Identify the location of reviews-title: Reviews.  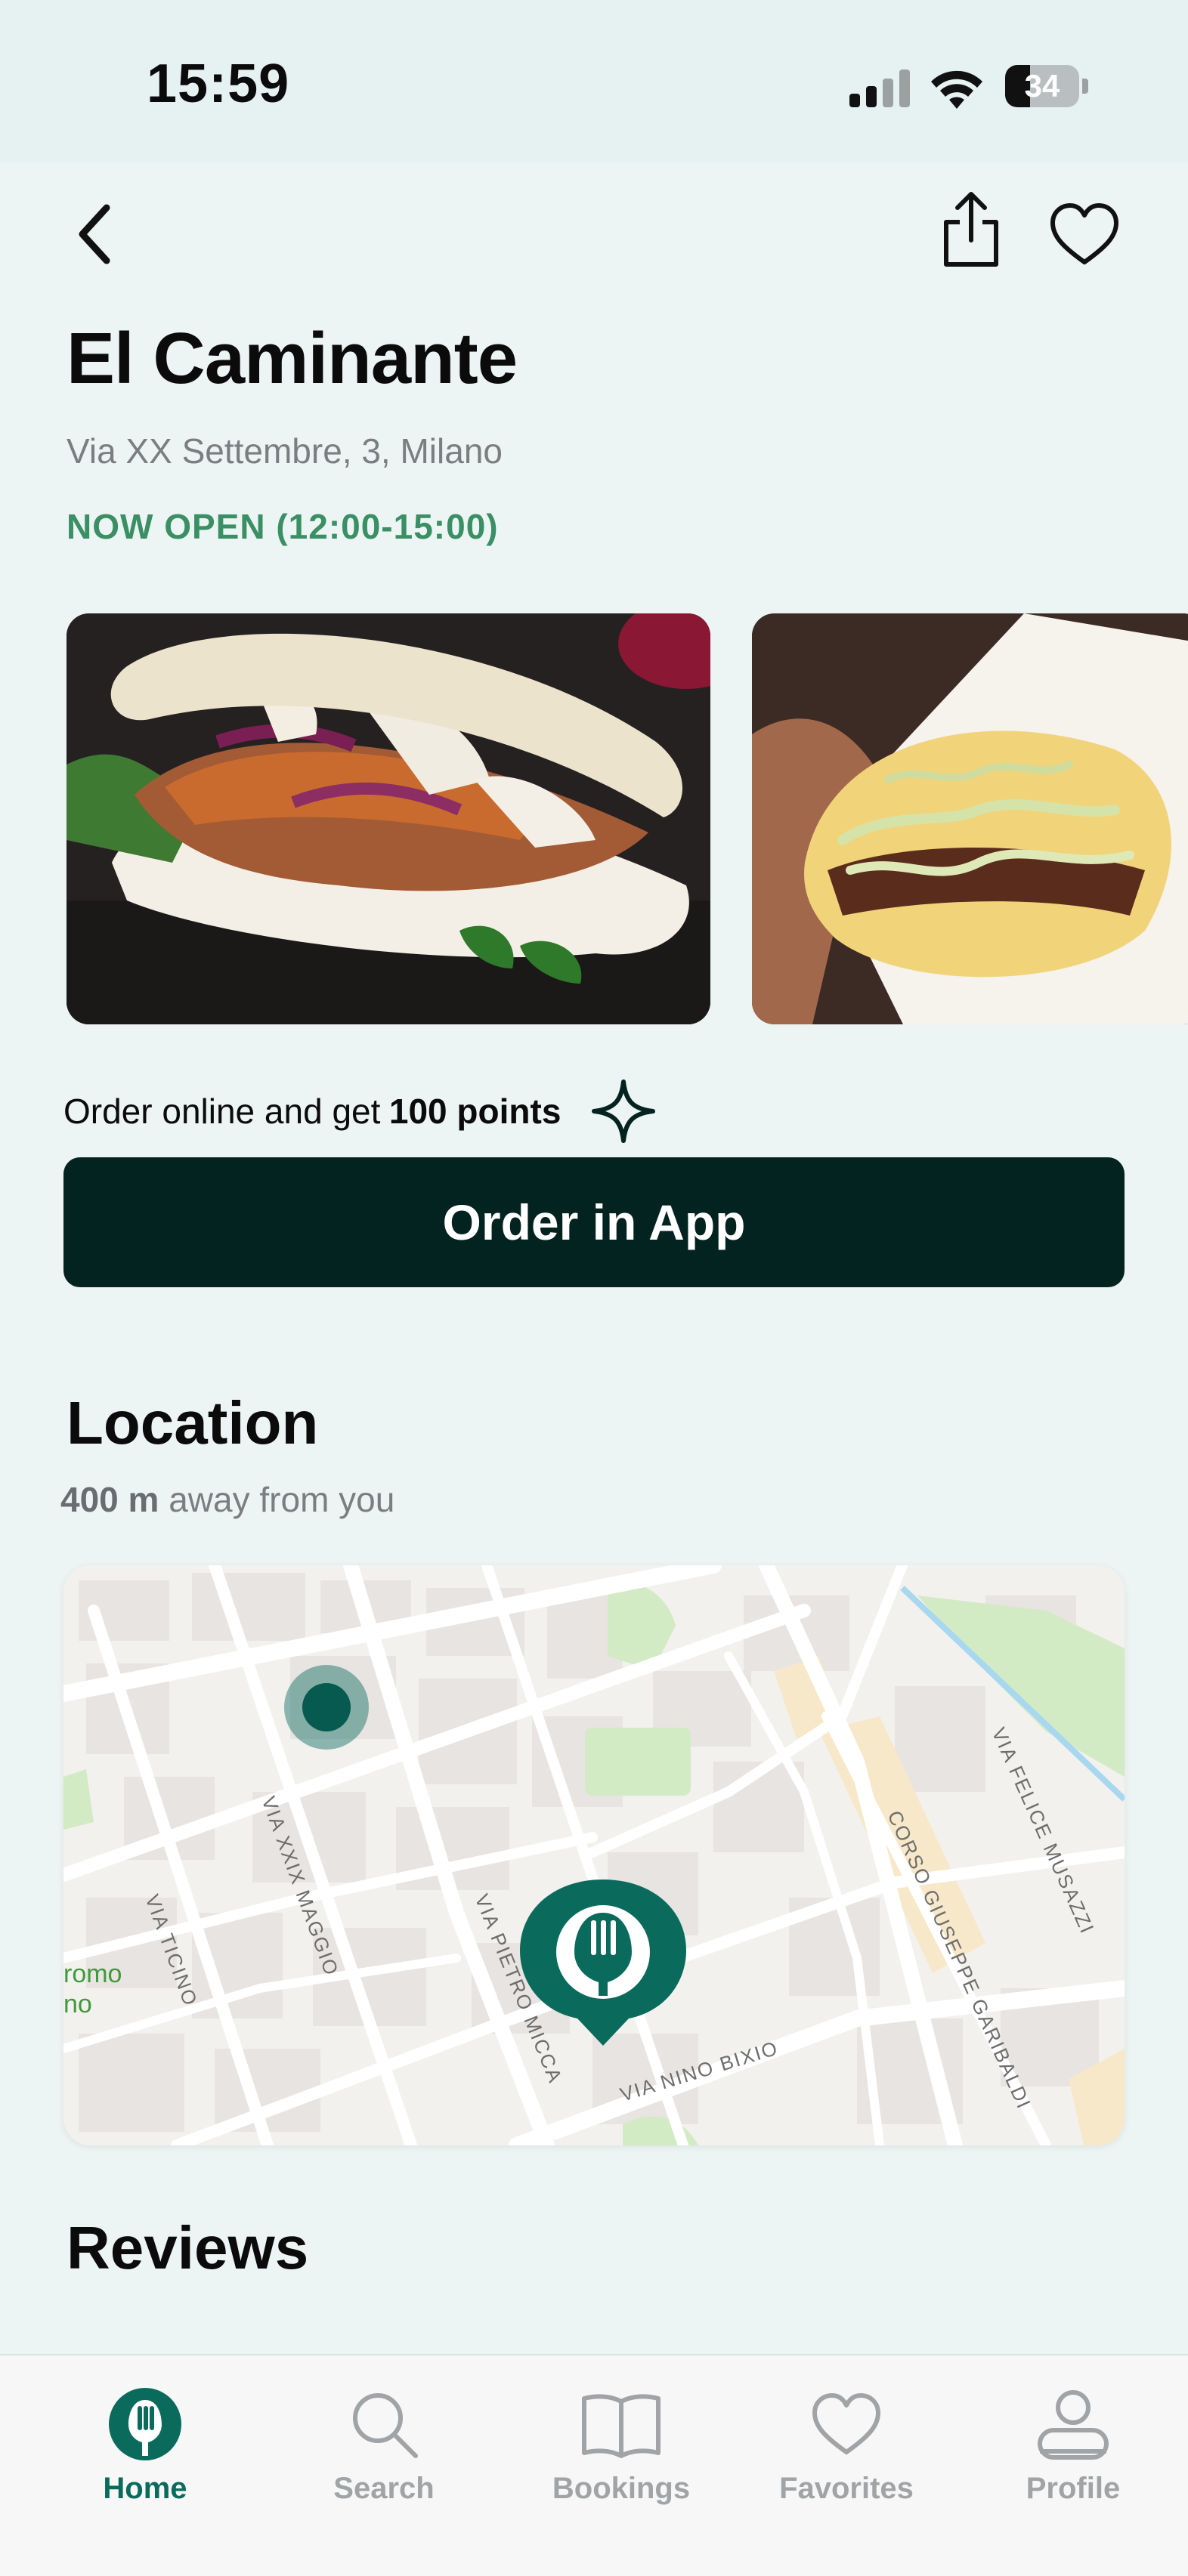
(188, 2247).